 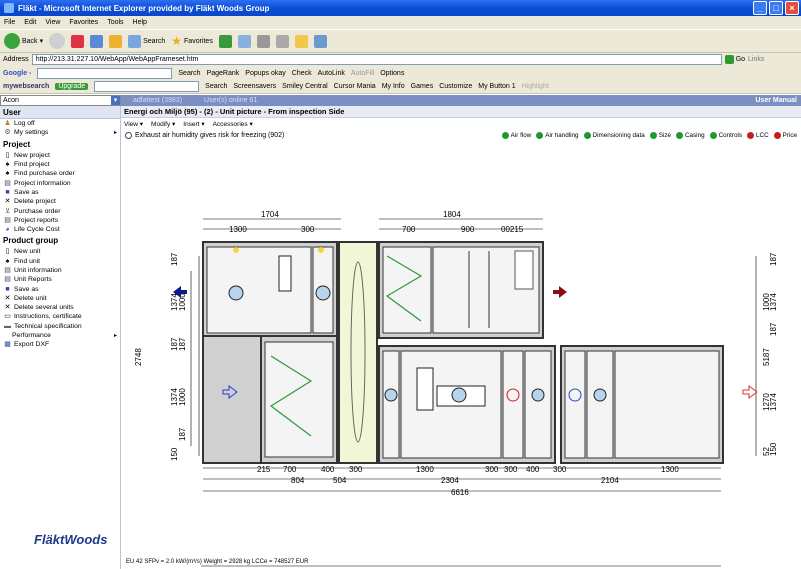 What do you see at coordinates (560, 469) in the screenshot?
I see `dim-bottom-9: 300` at bounding box center [560, 469].